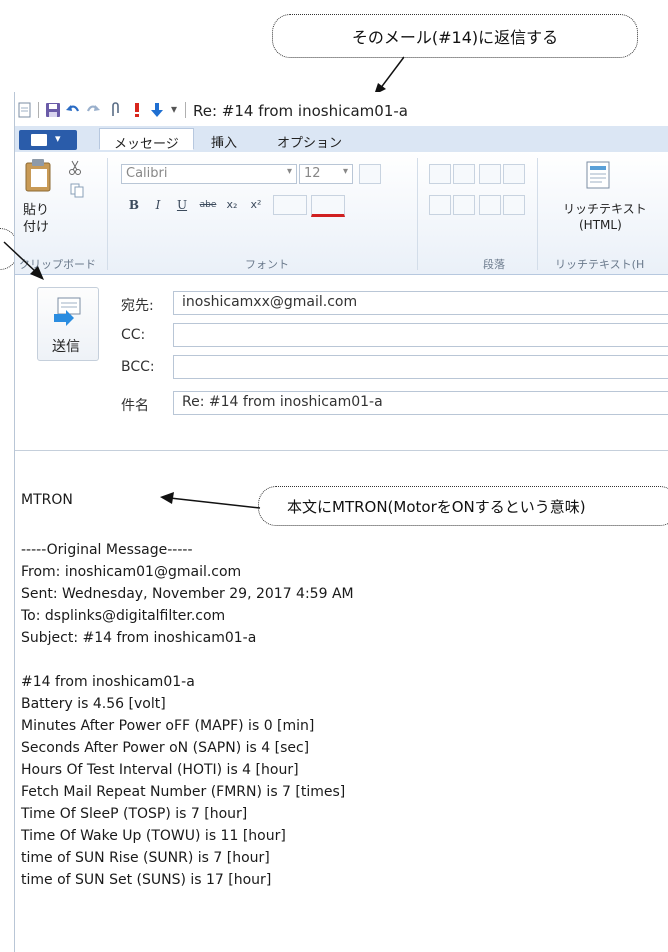 This screenshot has width=668, height=952. I want to click on low-priority-icon, so click(157, 110).